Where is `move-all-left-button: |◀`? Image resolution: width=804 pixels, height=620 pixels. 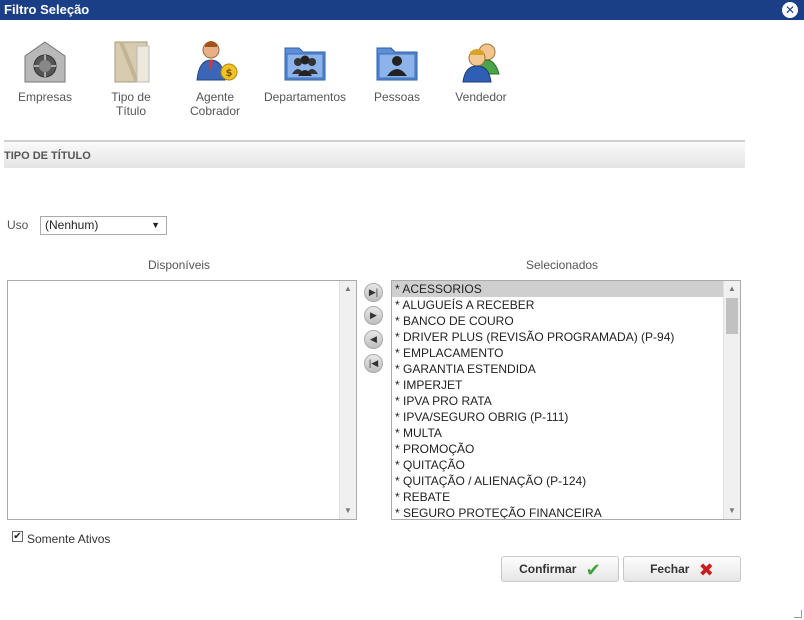 move-all-left-button: |◀ is located at coordinates (373, 363).